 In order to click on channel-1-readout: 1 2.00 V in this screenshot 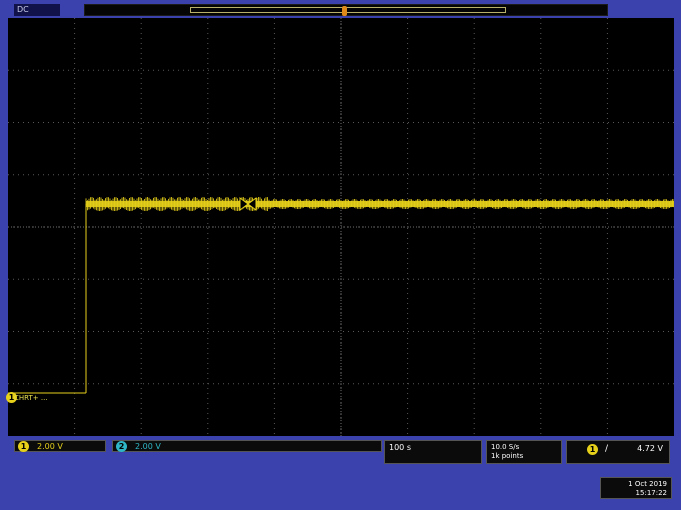, I will do `click(60, 446)`.